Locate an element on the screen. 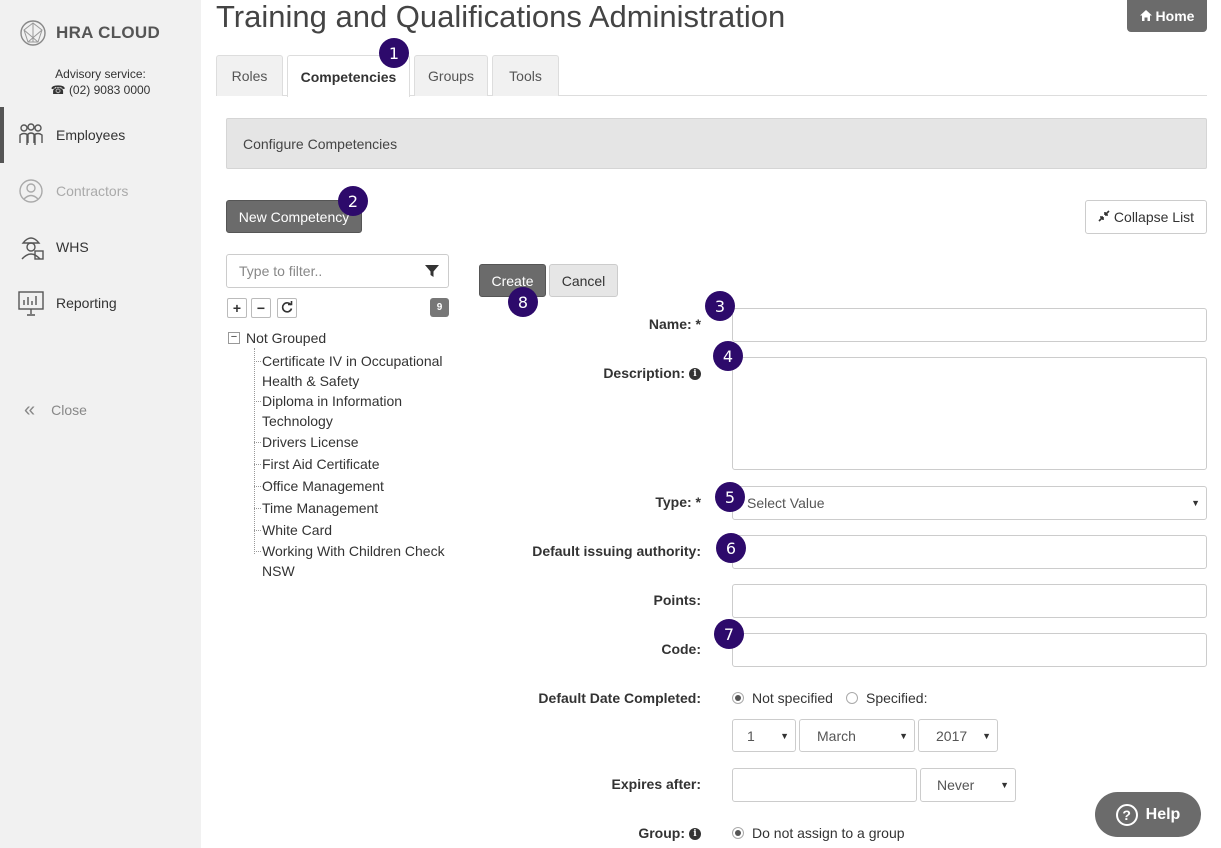  filter-input is located at coordinates (322, 271).